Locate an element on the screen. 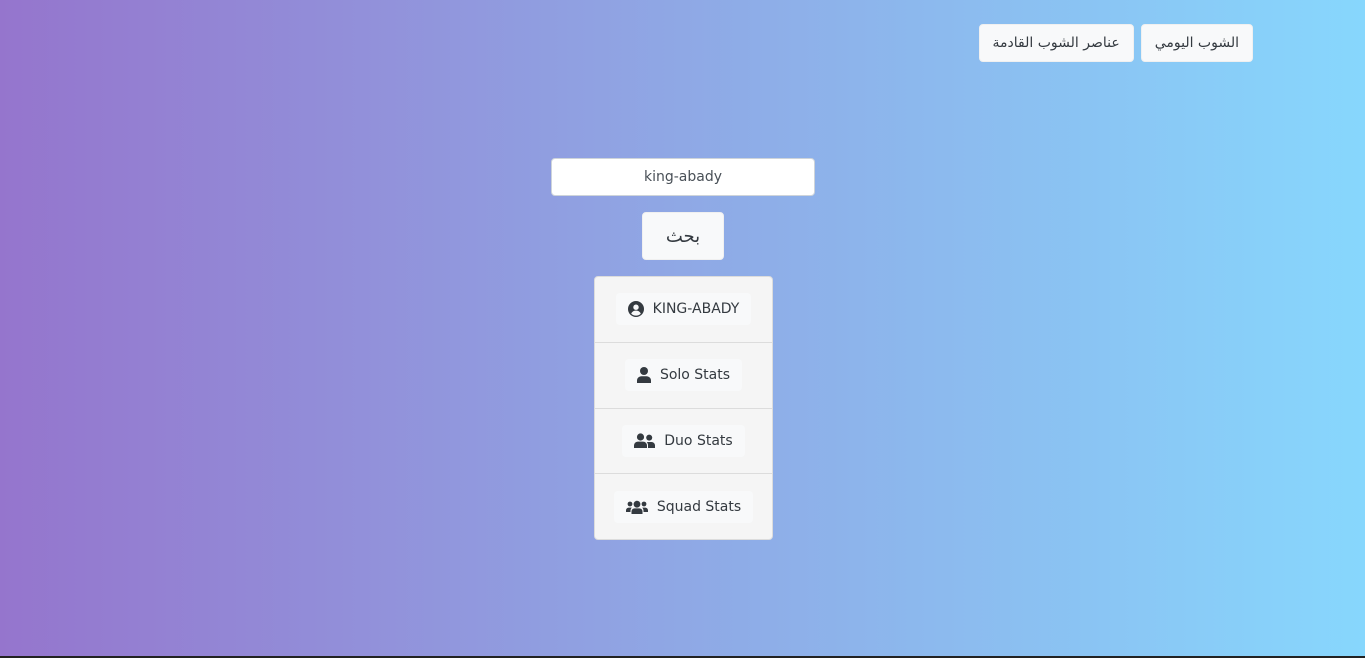 The width and height of the screenshot is (1365, 658). solo-stats-label: Solo Stats is located at coordinates (695, 375).